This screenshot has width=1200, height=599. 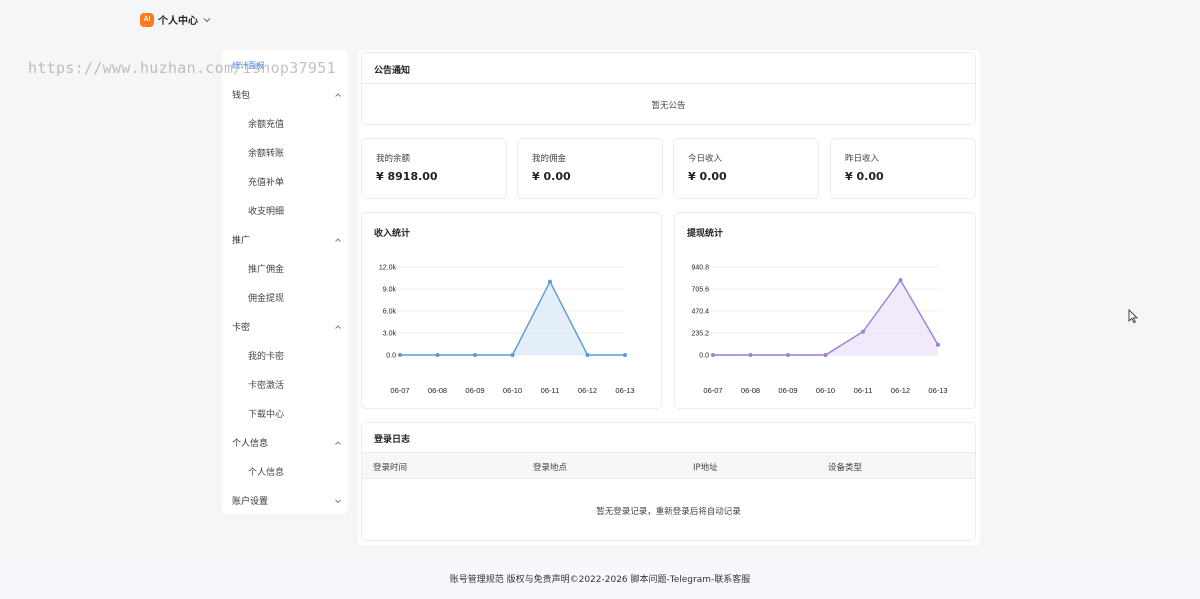 What do you see at coordinates (668, 83) in the screenshot?
I see `divider` at bounding box center [668, 83].